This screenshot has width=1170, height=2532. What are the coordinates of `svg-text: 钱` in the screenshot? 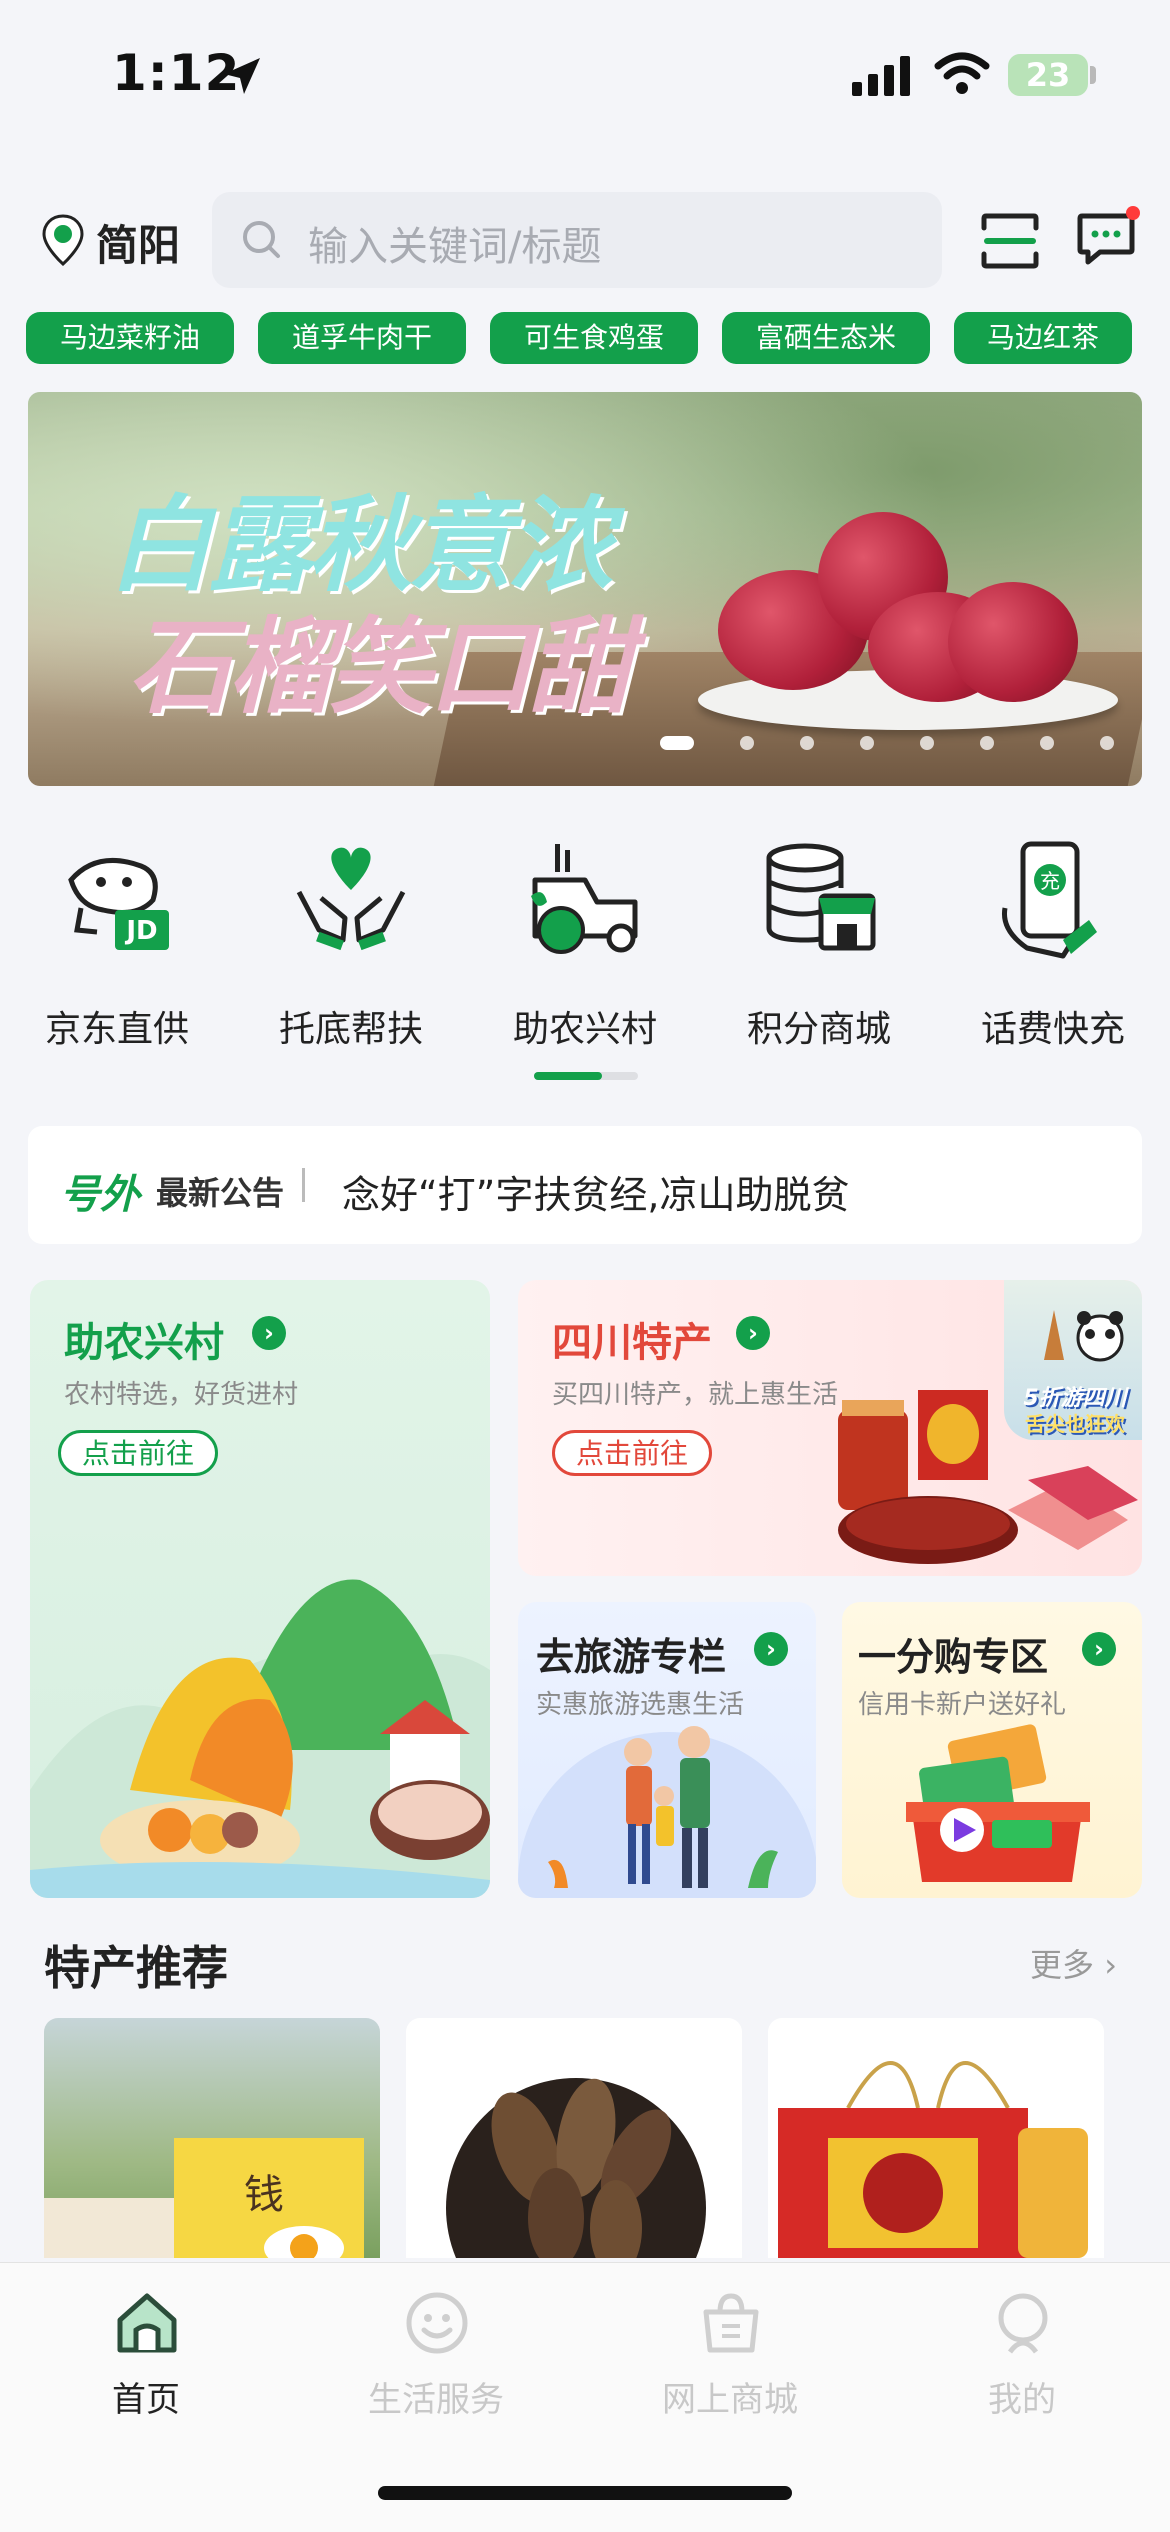 It's located at (264, 2195).